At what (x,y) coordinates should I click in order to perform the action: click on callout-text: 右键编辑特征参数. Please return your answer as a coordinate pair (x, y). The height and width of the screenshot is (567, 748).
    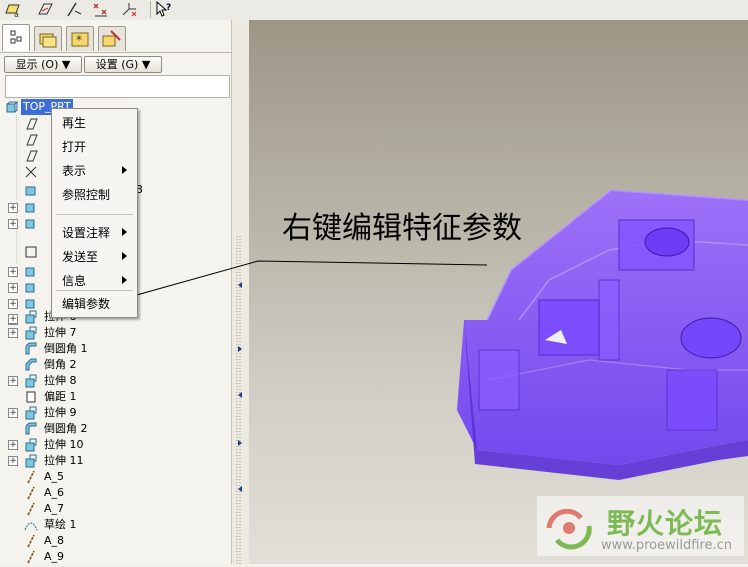
    Looking at the image, I should click on (402, 228).